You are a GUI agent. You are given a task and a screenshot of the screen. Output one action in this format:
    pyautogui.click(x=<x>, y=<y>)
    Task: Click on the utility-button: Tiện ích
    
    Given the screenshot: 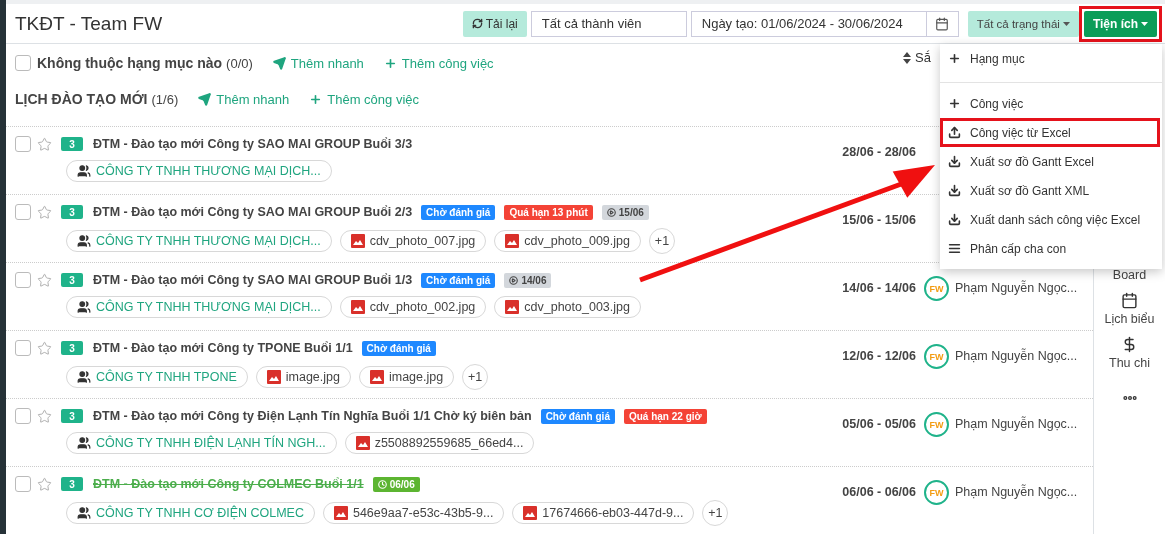 What is the action you would take?
    pyautogui.click(x=1120, y=23)
    